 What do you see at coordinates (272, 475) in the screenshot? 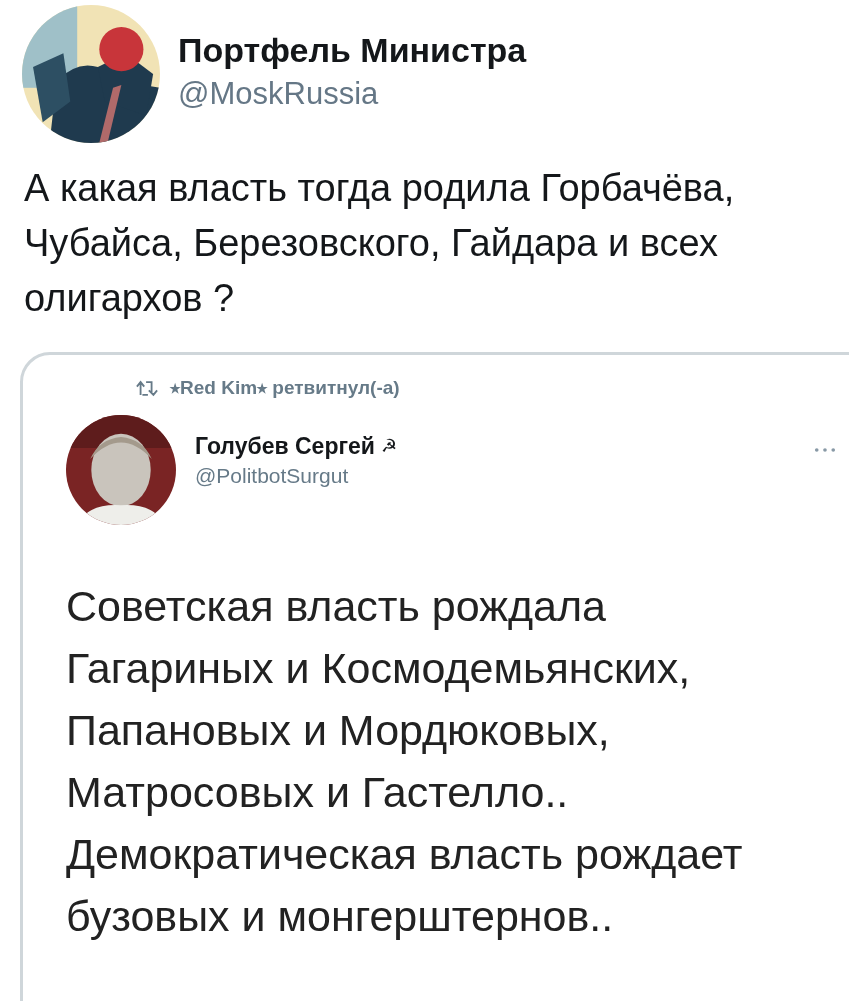
I see `author-handle: @PolitbotSurgut` at bounding box center [272, 475].